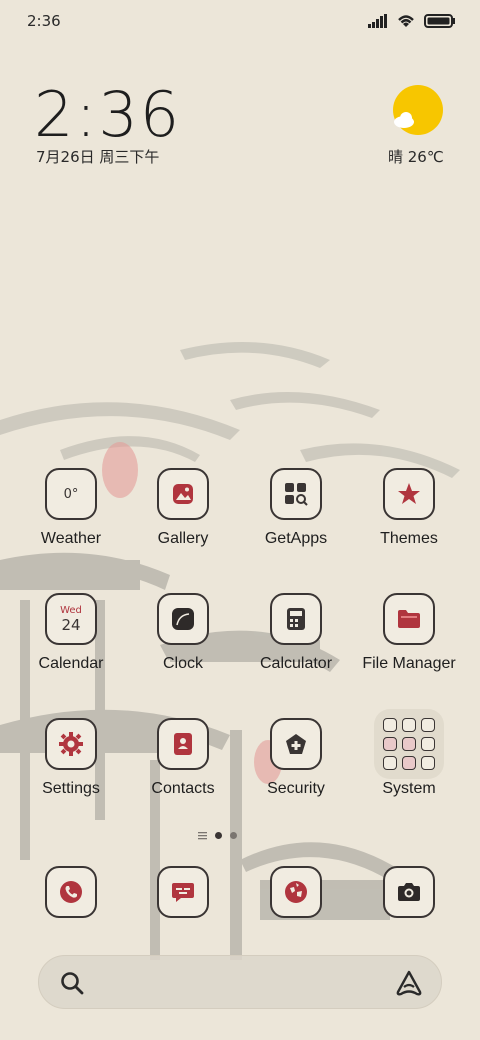 This screenshot has width=480, height=1040. I want to click on folder-icon, so click(409, 619).